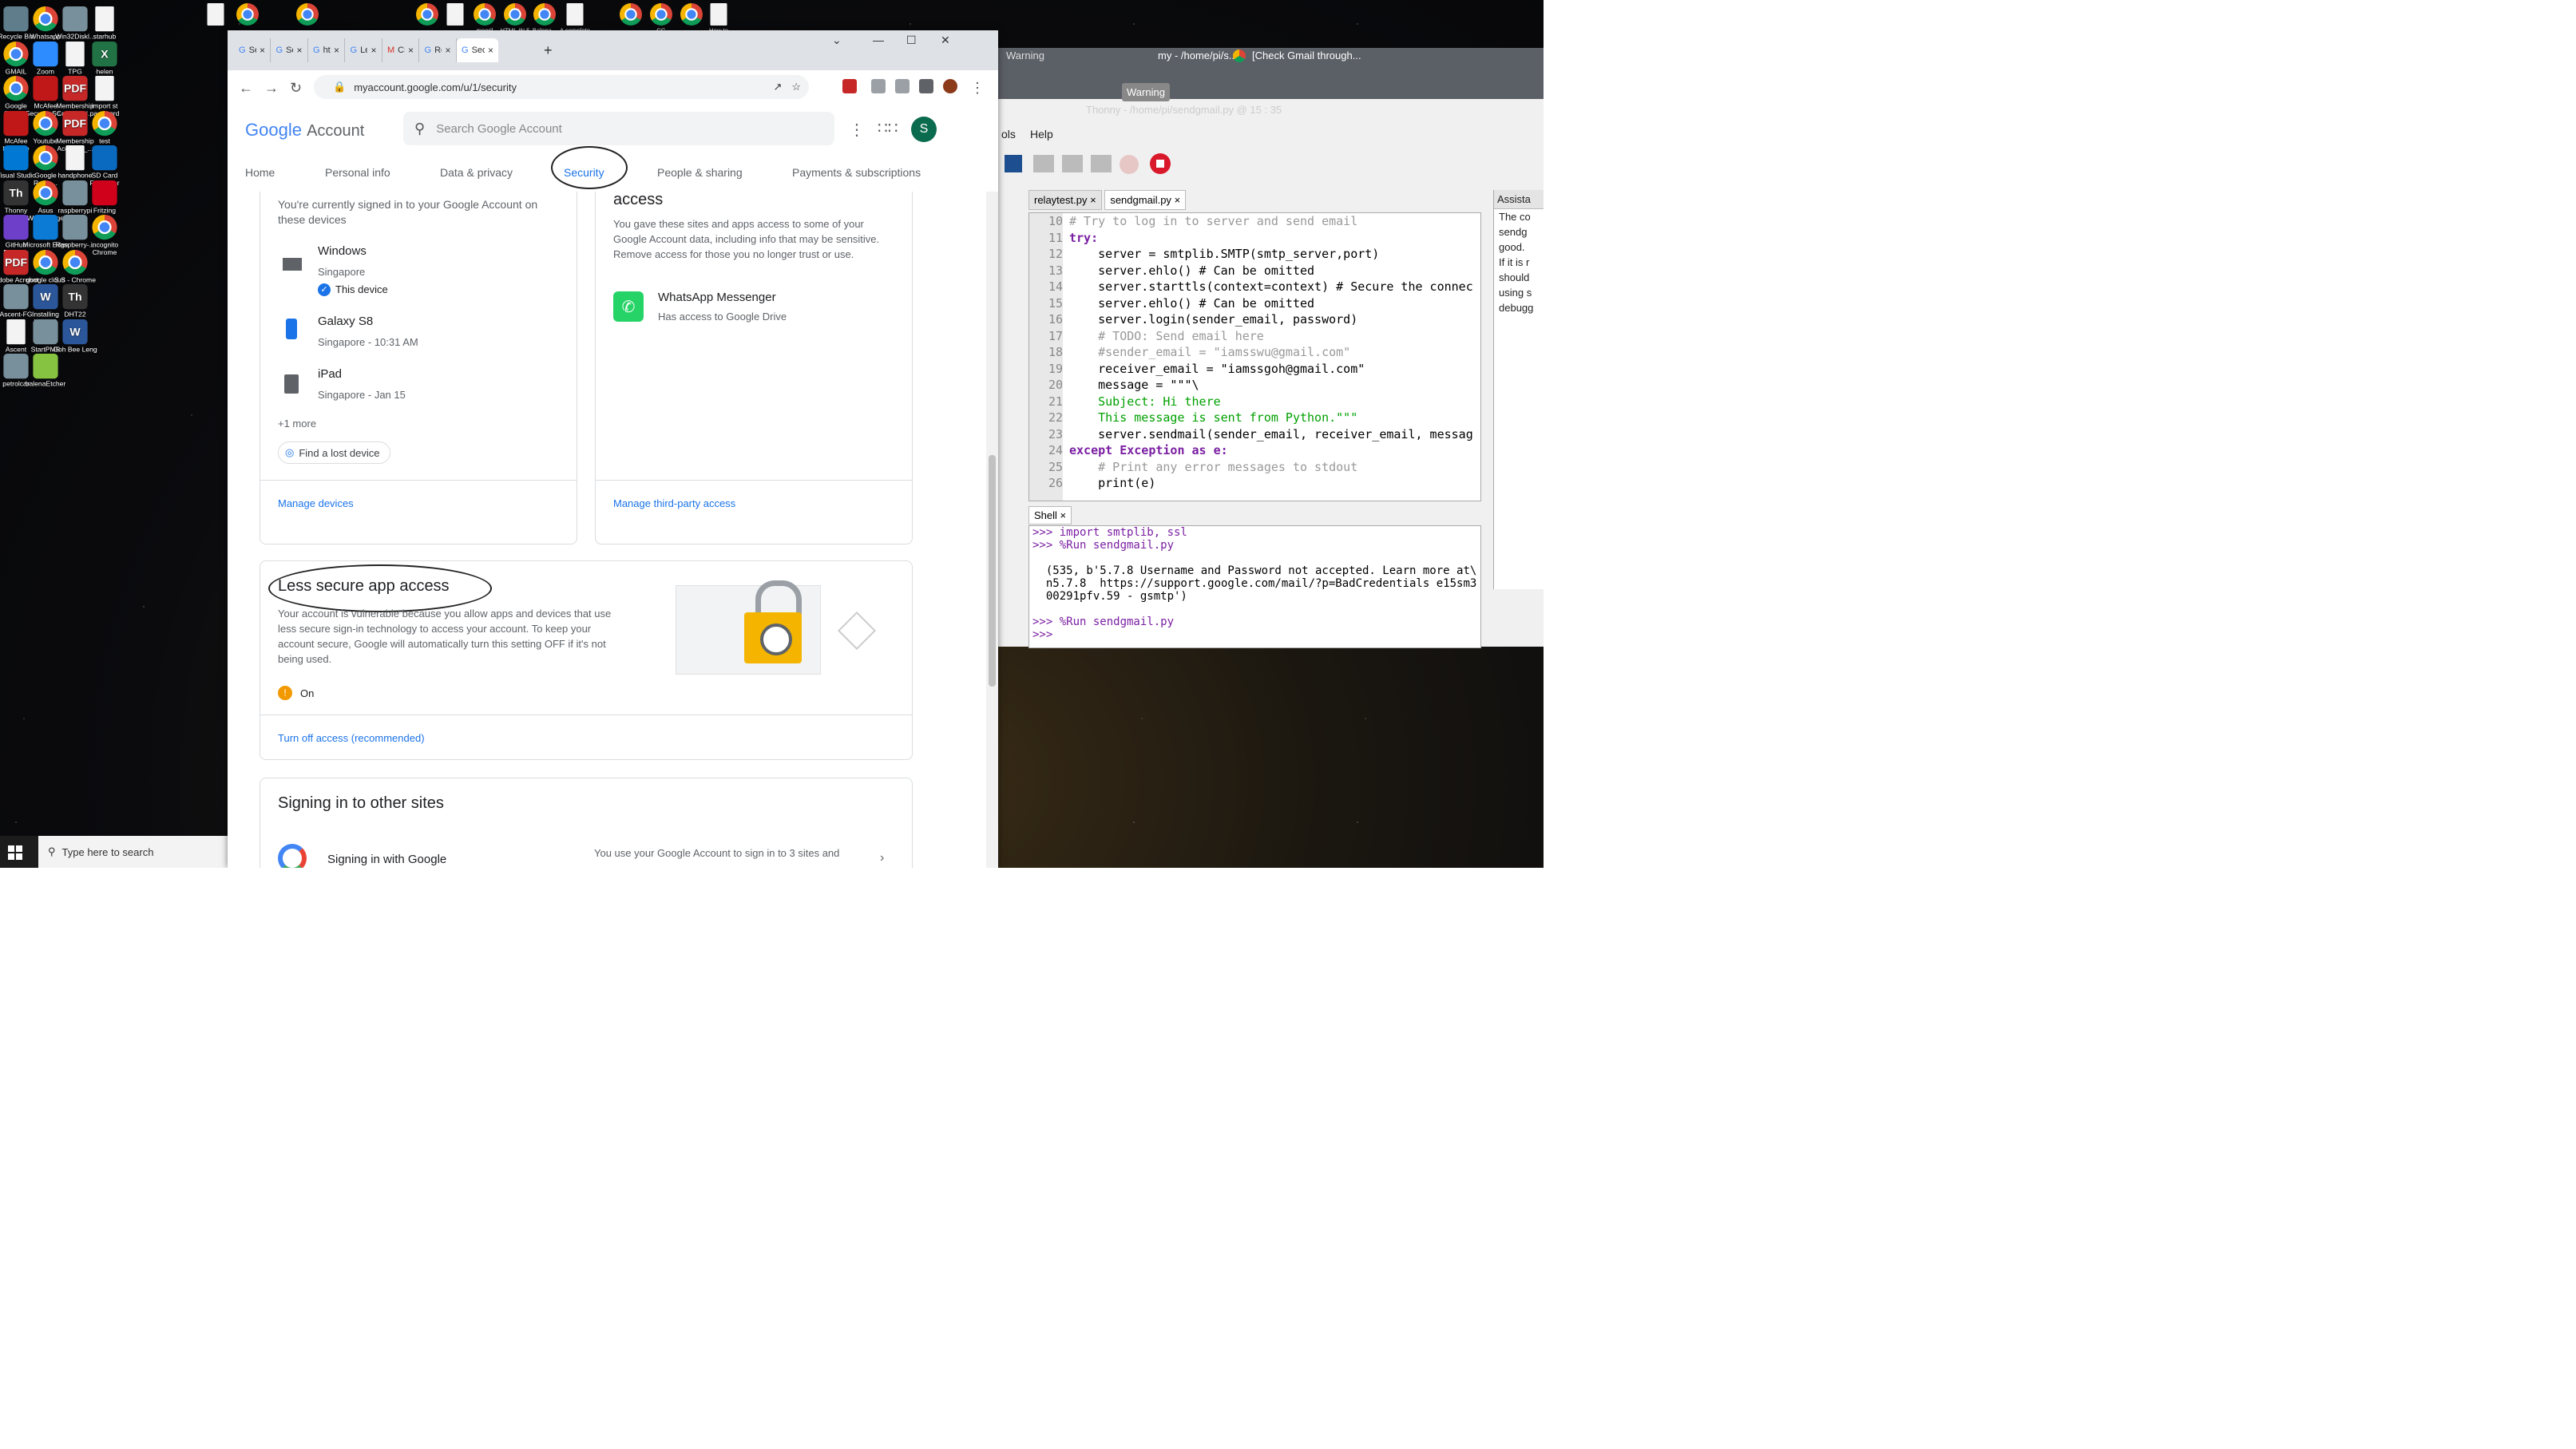 The height and width of the screenshot is (1449, 2576). I want to click on step-out-icon, so click(1101, 164).